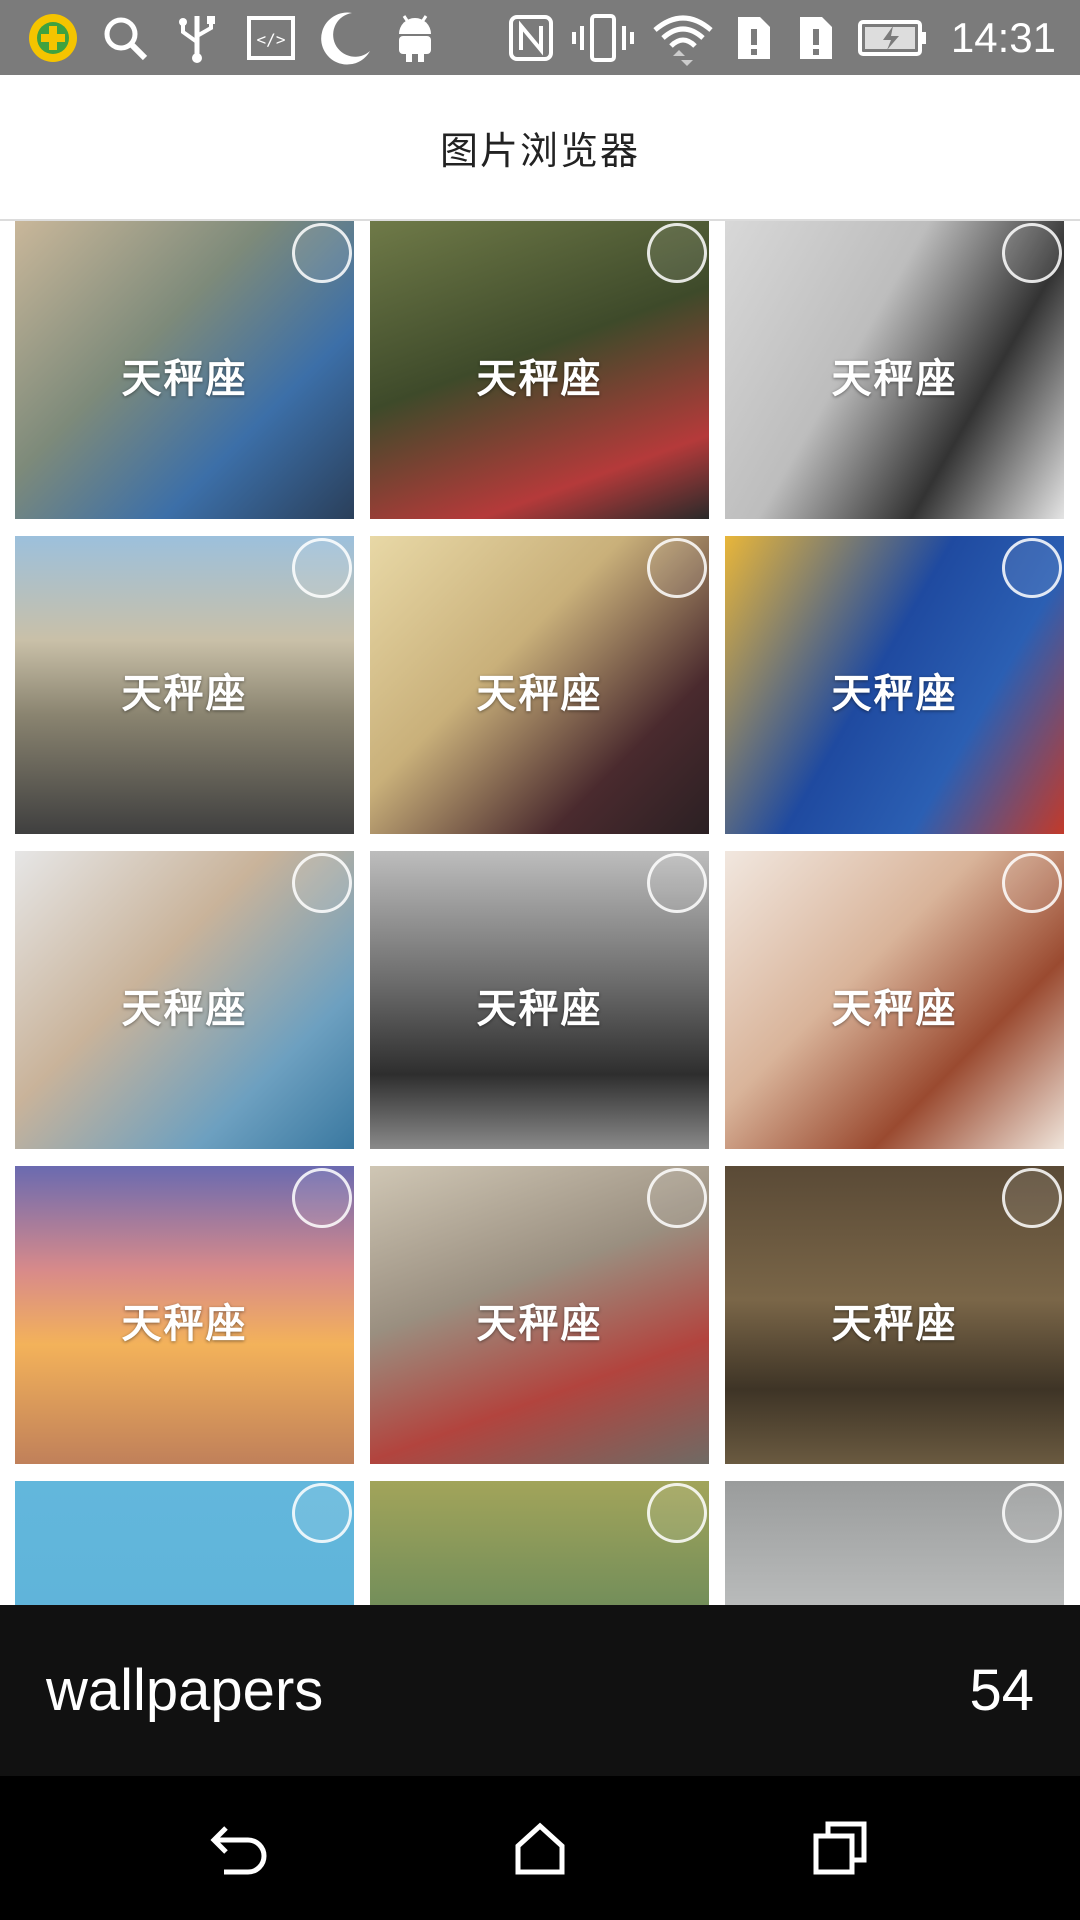 The height and width of the screenshot is (1920, 1080). I want to click on back-button, so click(240, 1848).